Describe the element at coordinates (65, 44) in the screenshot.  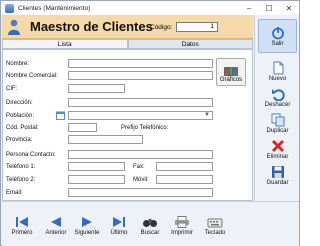
I see `tab-lista: Lista` at that location.